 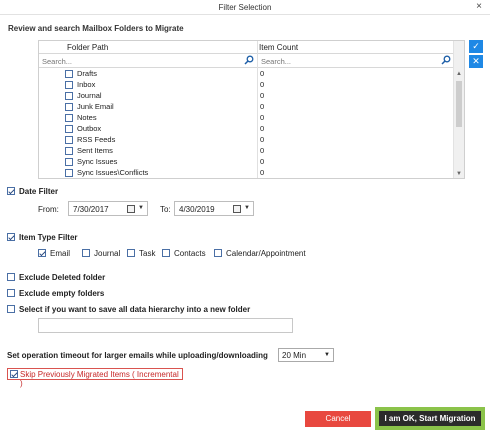 What do you see at coordinates (338, 419) in the screenshot?
I see `cancel-button: Cancel` at bounding box center [338, 419].